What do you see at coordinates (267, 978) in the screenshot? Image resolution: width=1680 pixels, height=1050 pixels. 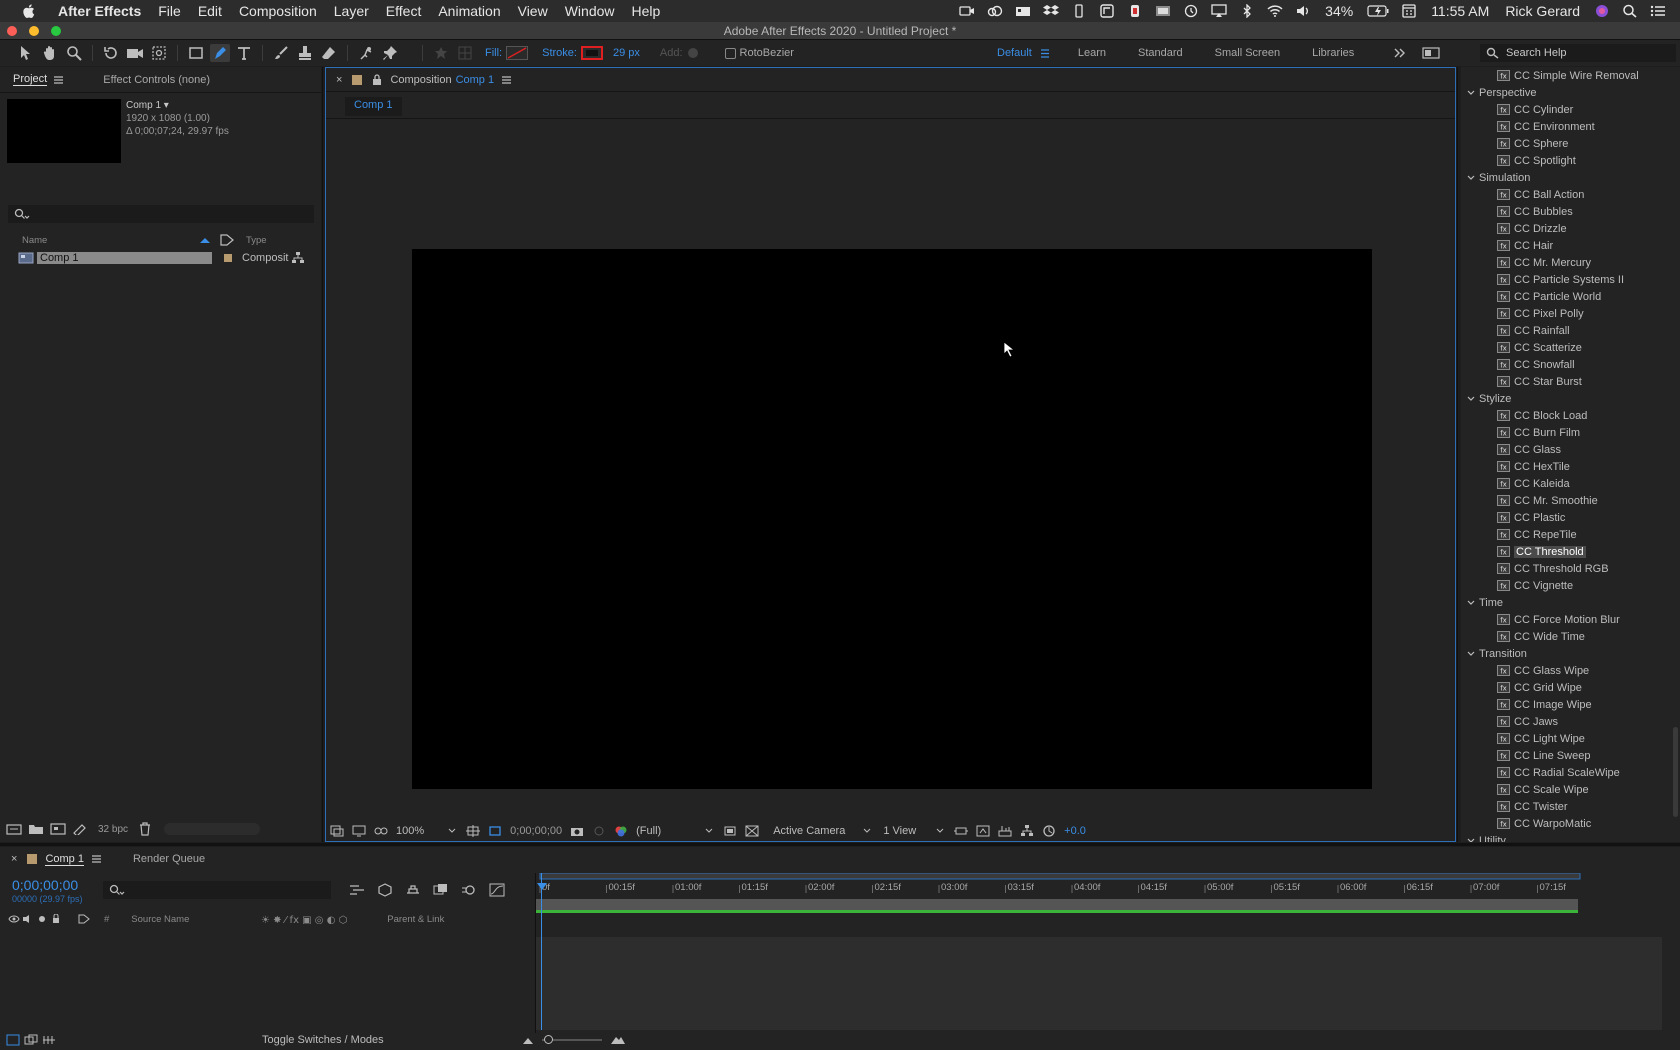 I see `timeline-layers-area` at bounding box center [267, 978].